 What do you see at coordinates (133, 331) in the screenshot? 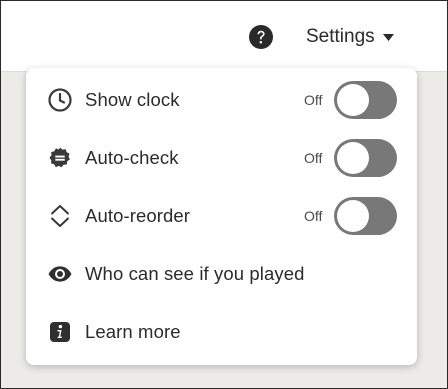
I see `menu-item-label: Learn more` at bounding box center [133, 331].